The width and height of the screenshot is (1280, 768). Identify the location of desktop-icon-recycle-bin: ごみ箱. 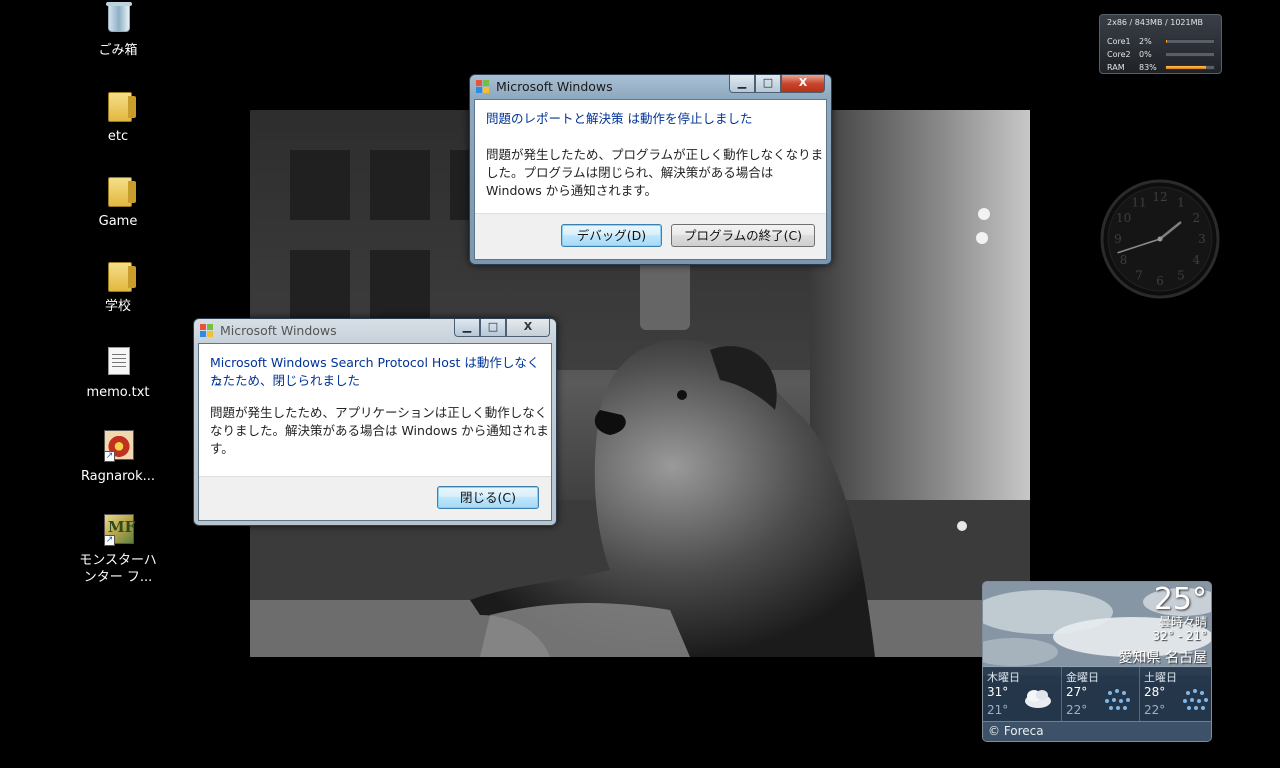
(118, 30).